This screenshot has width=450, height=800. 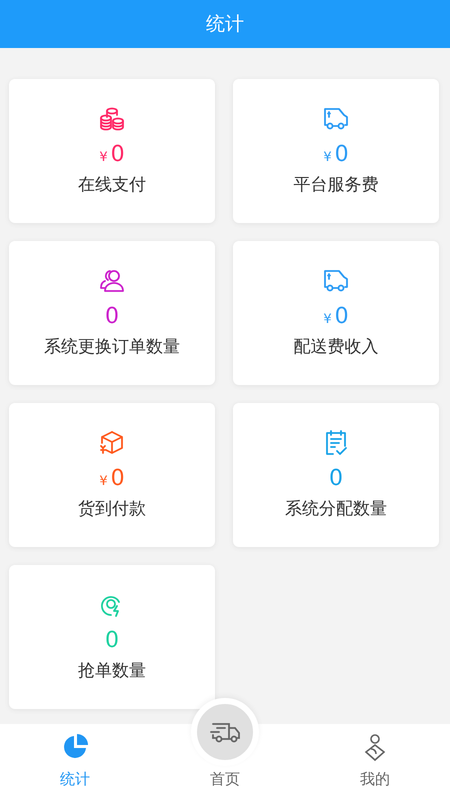 I want to click on nav-tab: 统计, so click(x=75, y=756).